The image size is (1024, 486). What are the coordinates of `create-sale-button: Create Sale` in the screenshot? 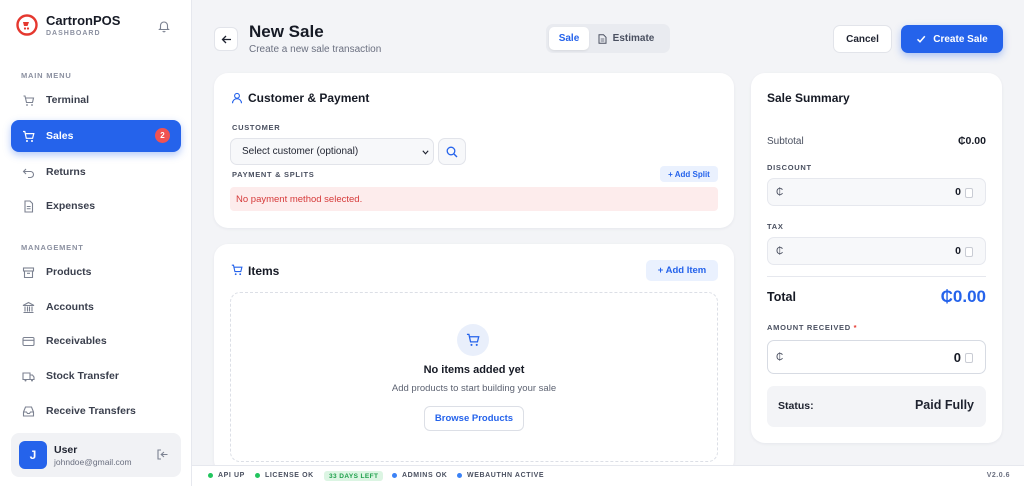 It's located at (952, 39).